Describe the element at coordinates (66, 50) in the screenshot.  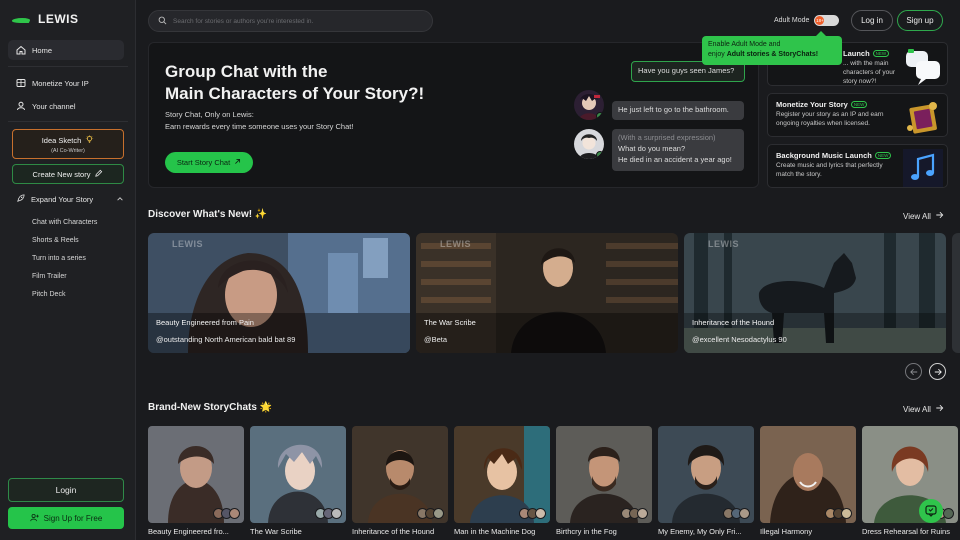
I see `sidebar-item-home: Home` at that location.